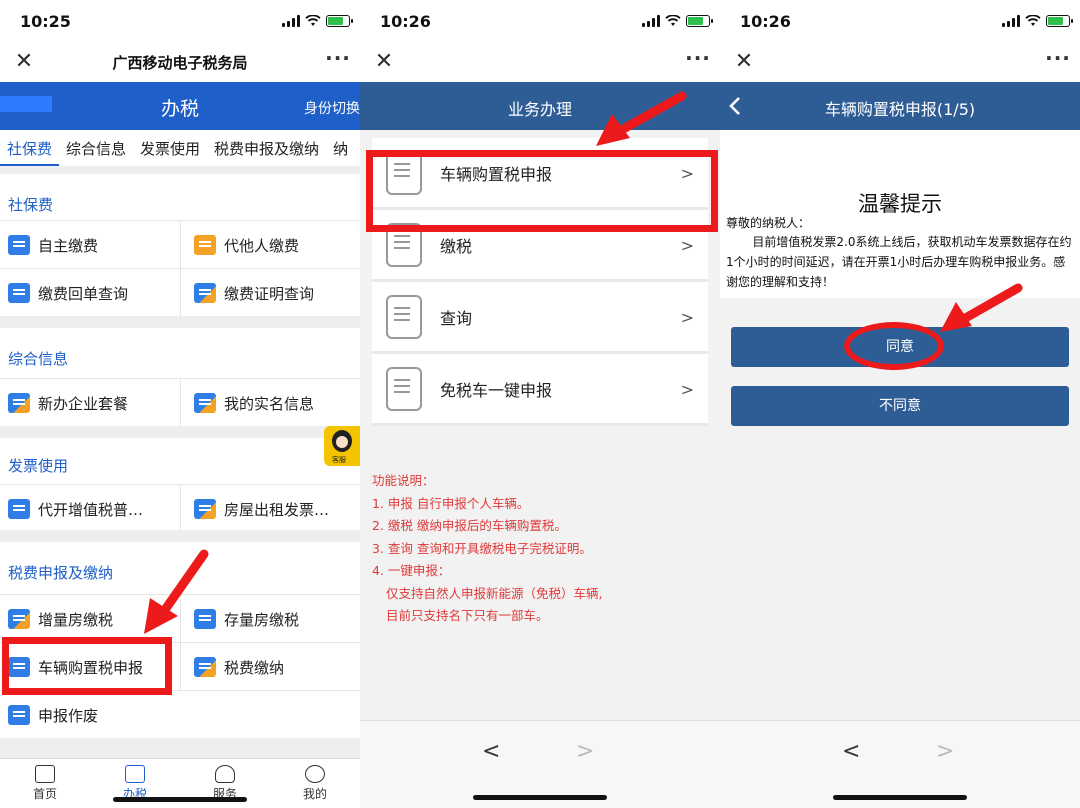 This screenshot has height=808, width=1080. I want to click on self-pay-item: 自主缴费, so click(93, 245).